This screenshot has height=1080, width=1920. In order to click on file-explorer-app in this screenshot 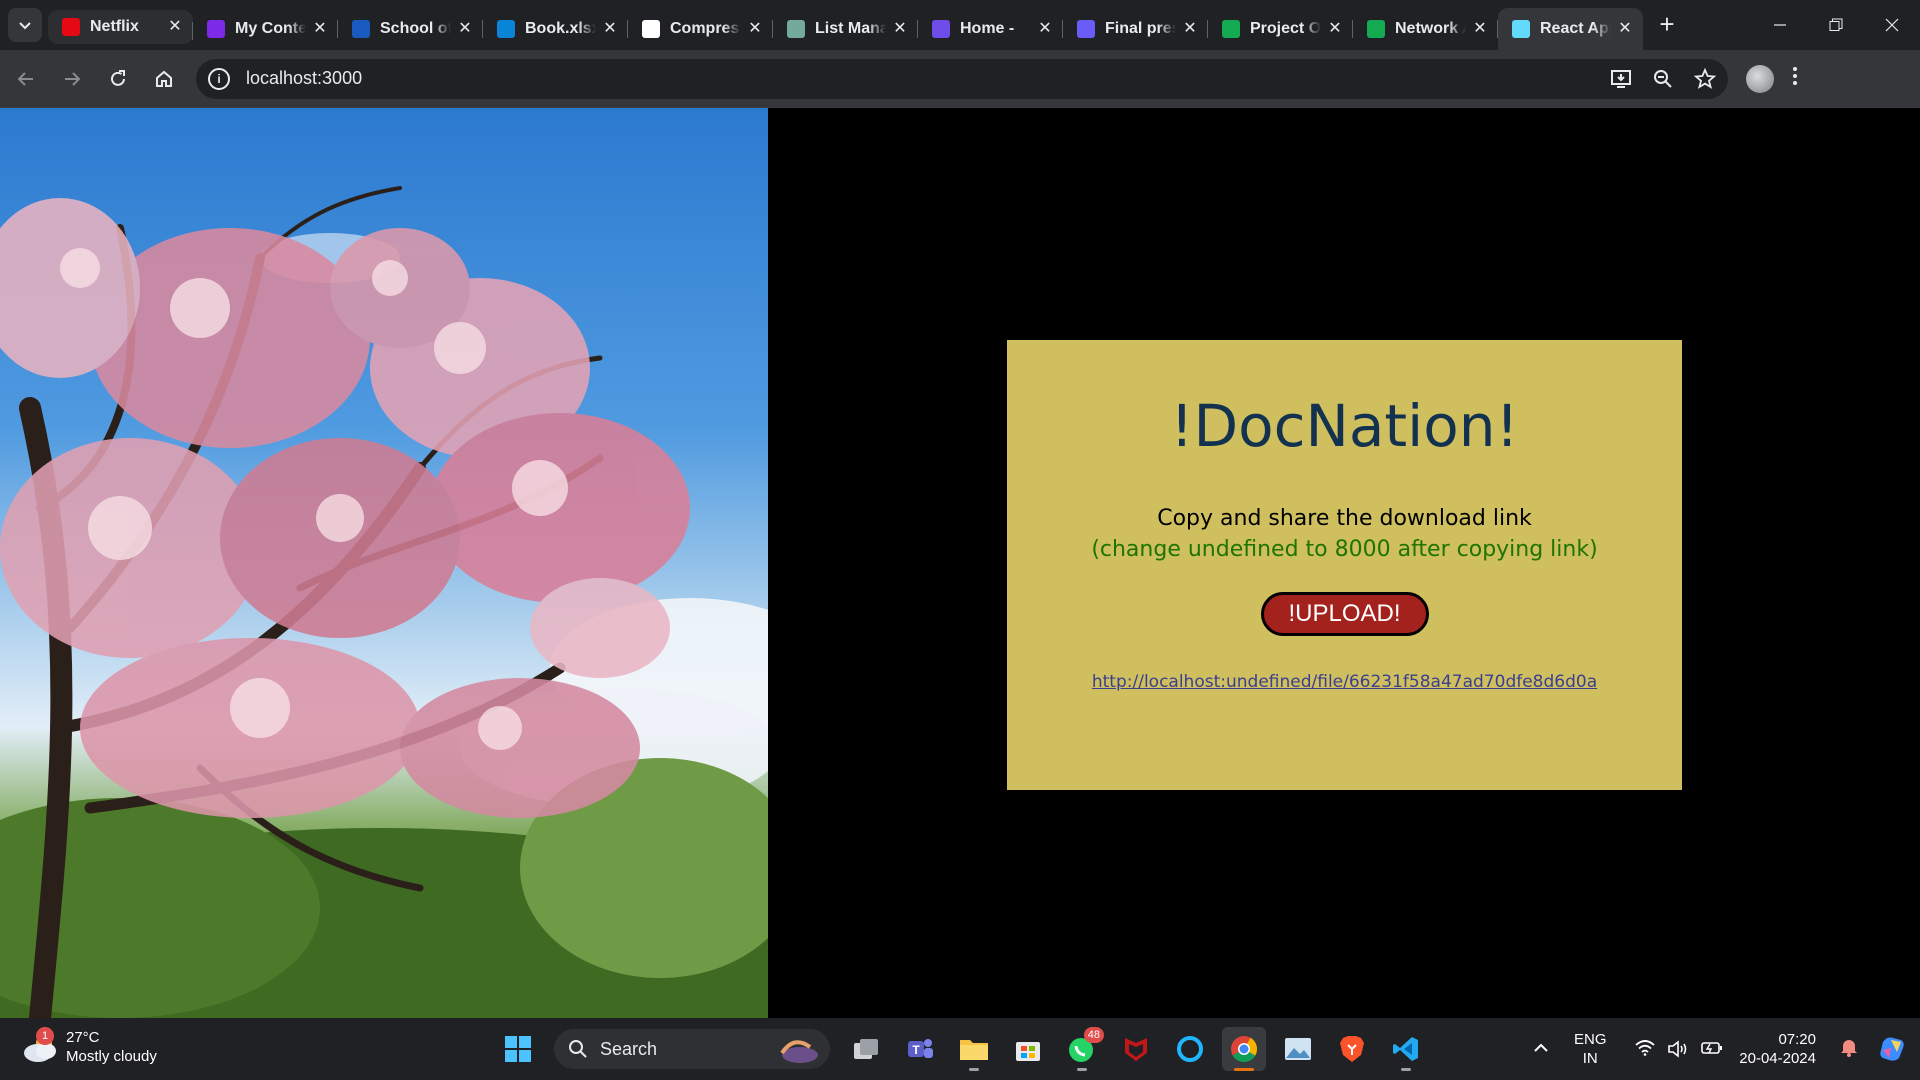, I will do `click(974, 1049)`.